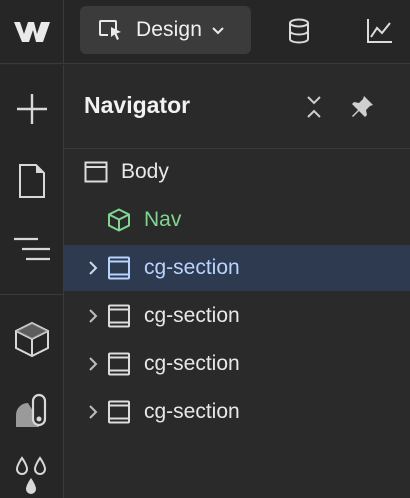 This screenshot has width=410, height=498. I want to click on add-icon, so click(31, 109).